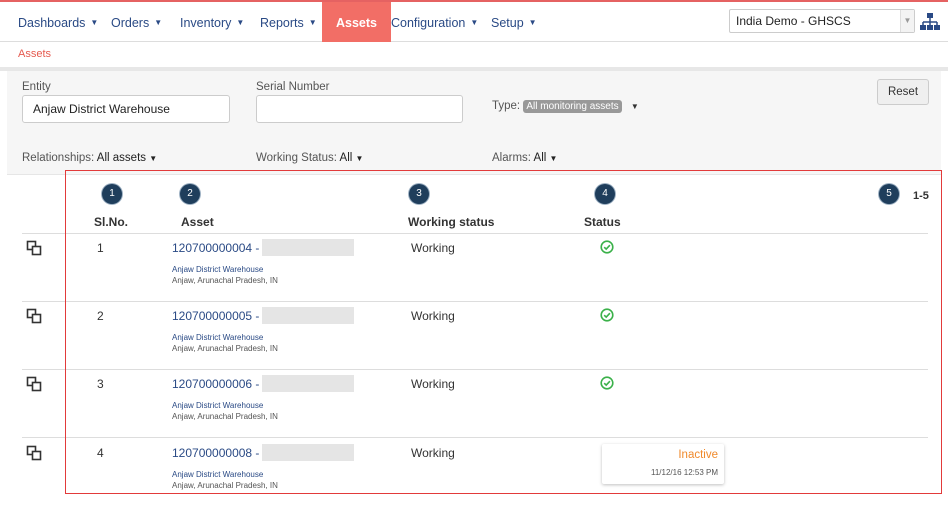 This screenshot has height=507, width=948. I want to click on select-arrow-icon: ▼, so click(907, 21).